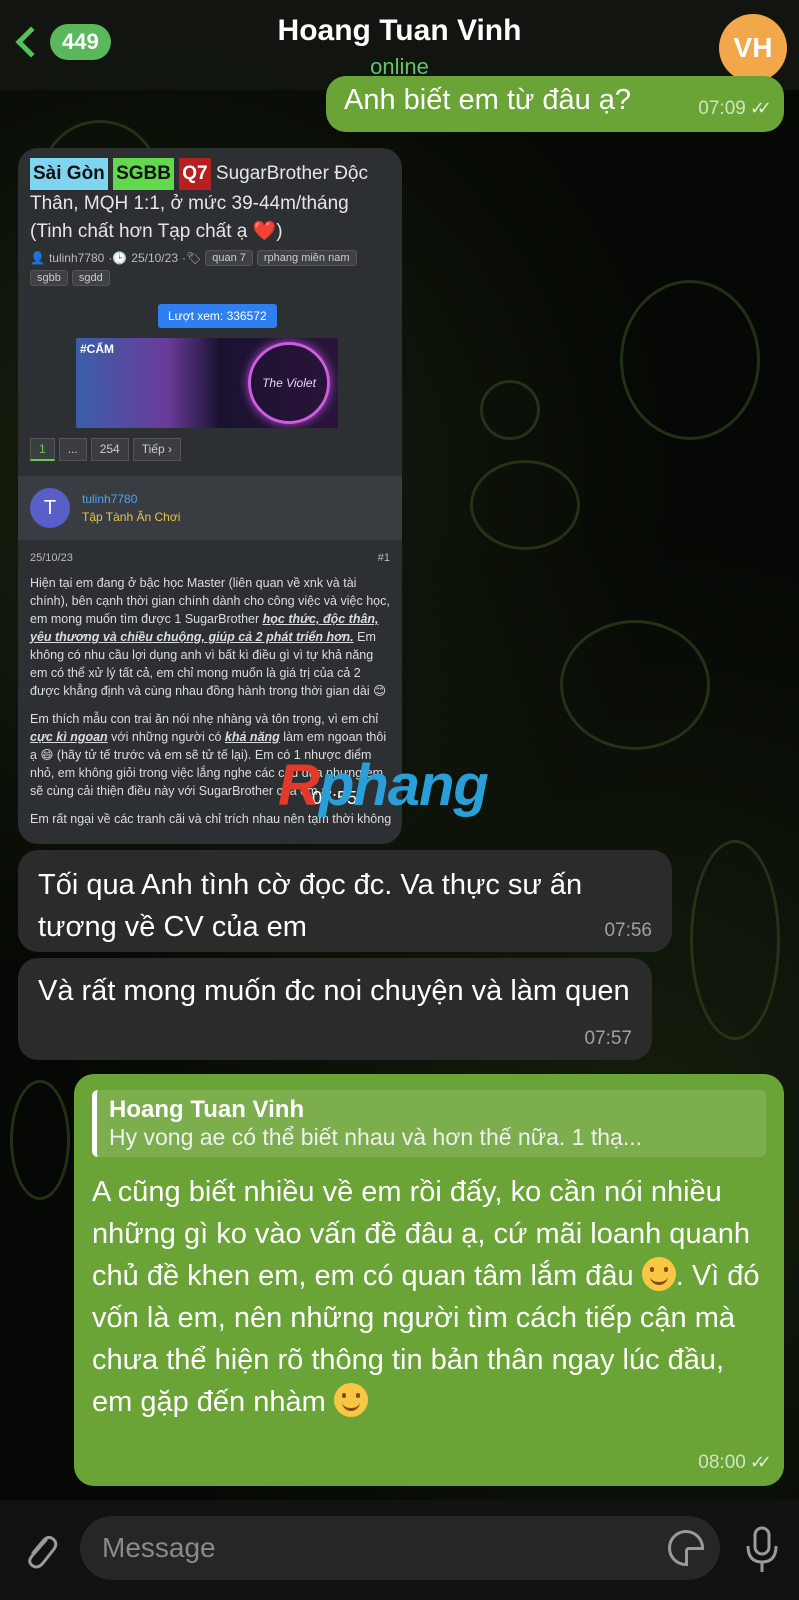 Image resolution: width=799 pixels, height=1600 pixels. I want to click on microphone-icon, so click(762, 1549).